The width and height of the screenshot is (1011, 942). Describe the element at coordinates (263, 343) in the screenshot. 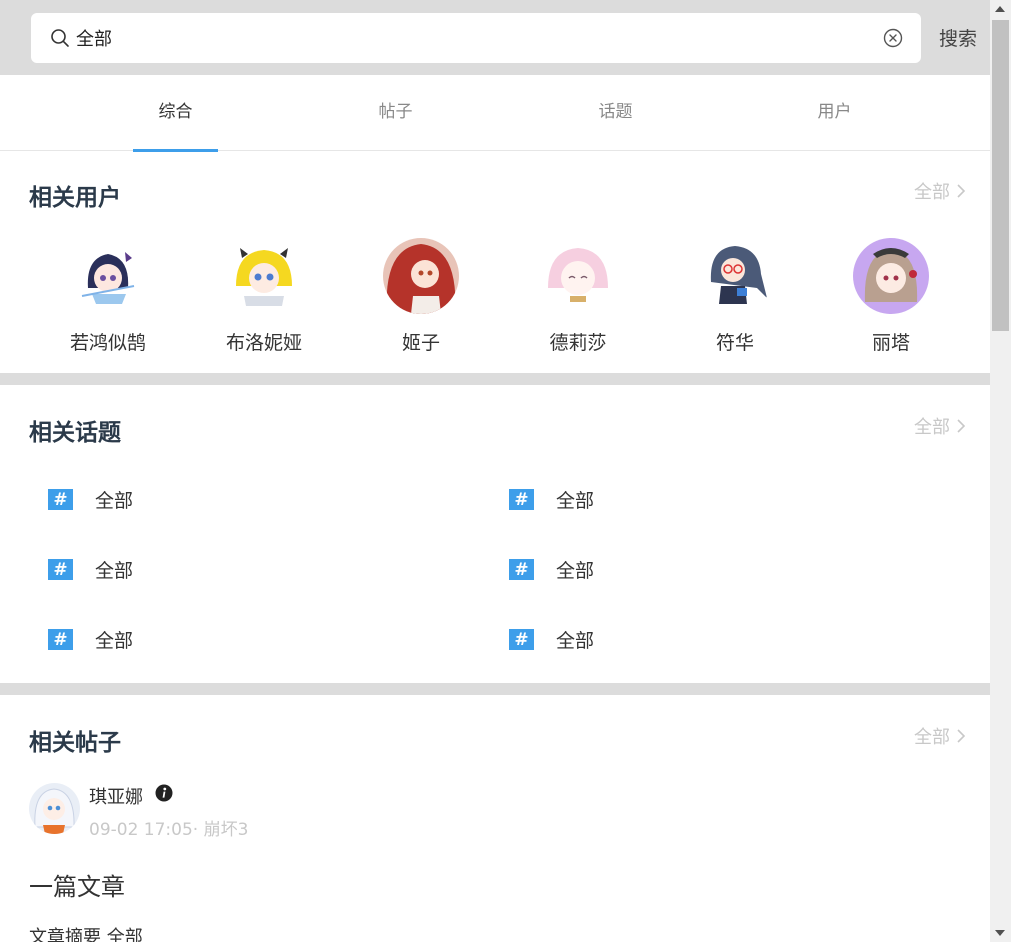

I see `user-name: 布洛妮娅` at that location.